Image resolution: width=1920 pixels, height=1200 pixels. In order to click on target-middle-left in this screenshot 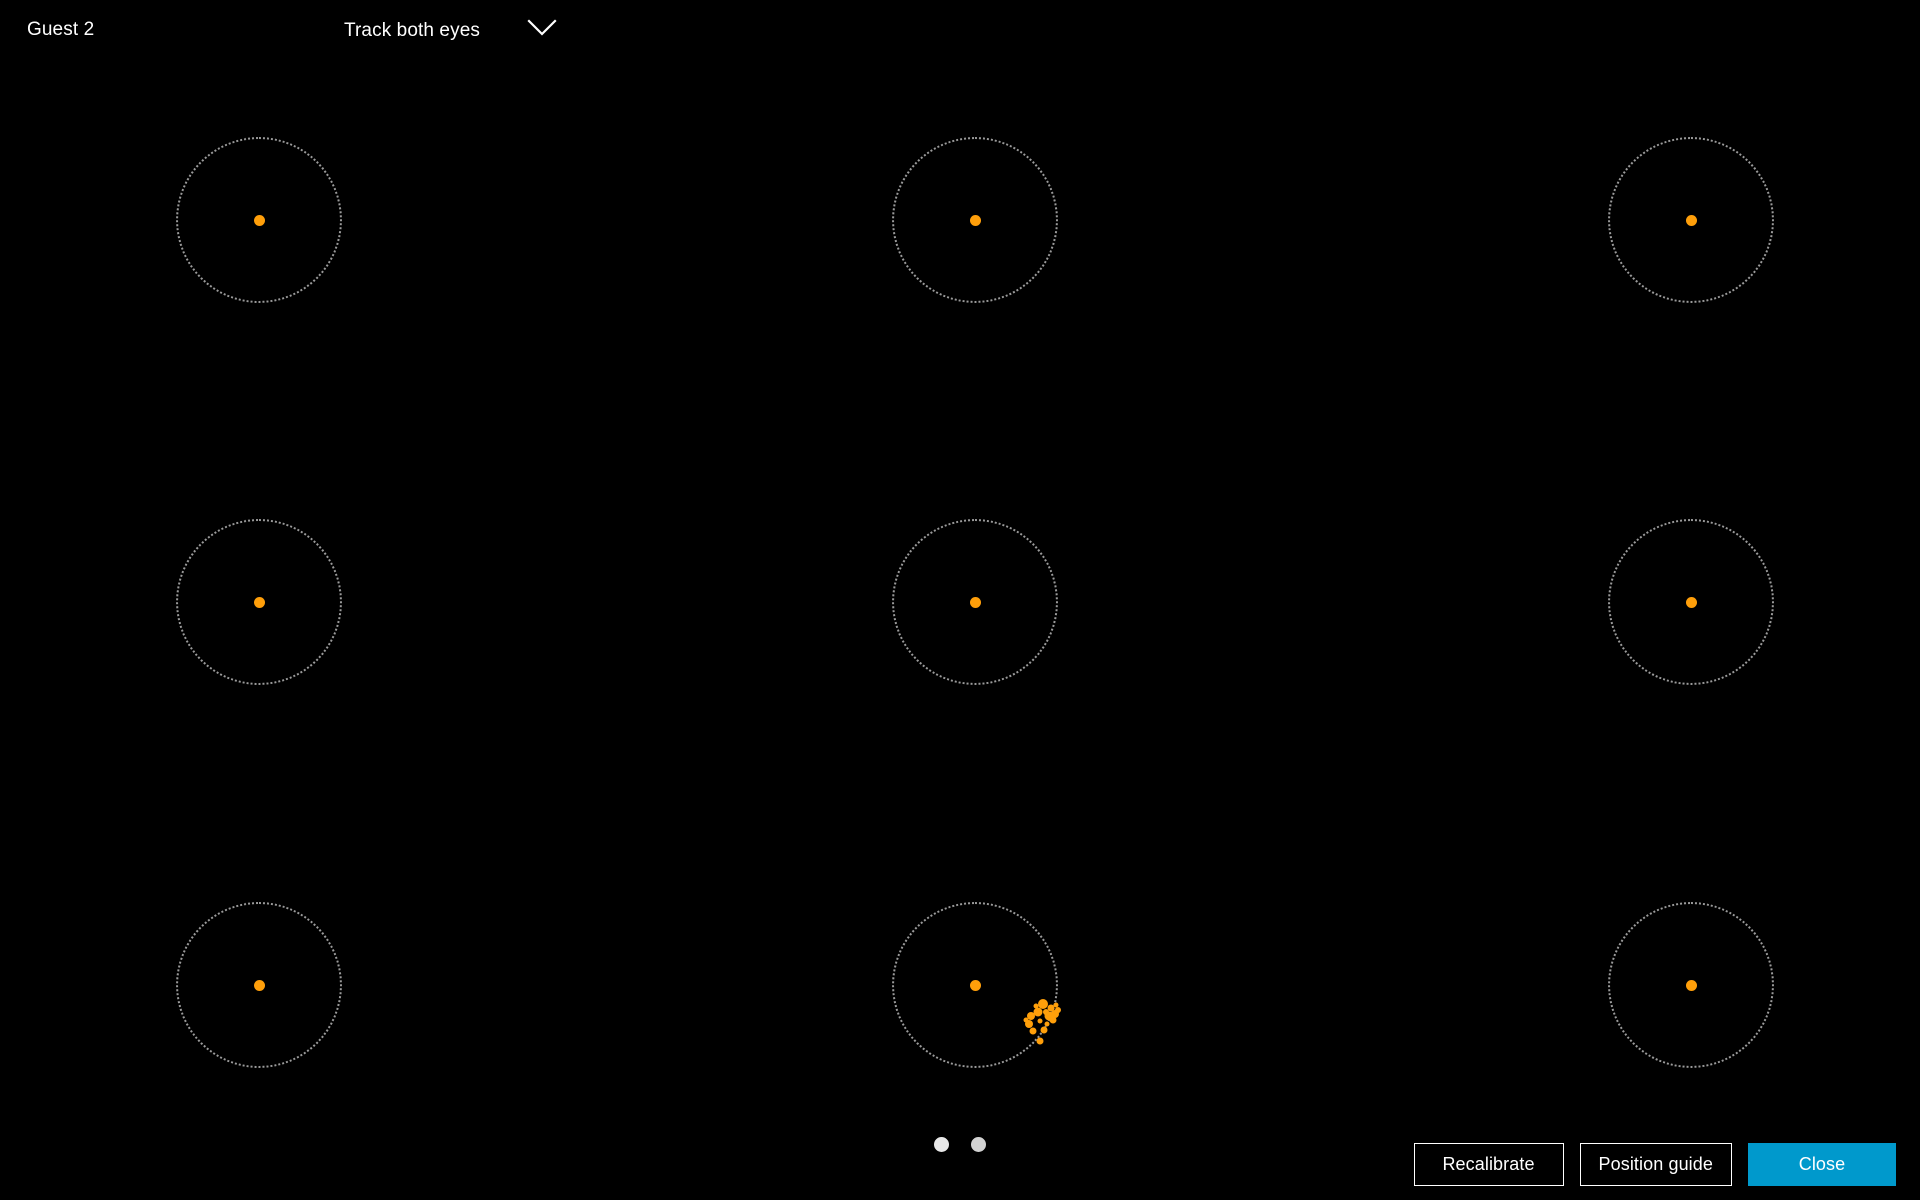, I will do `click(259, 602)`.